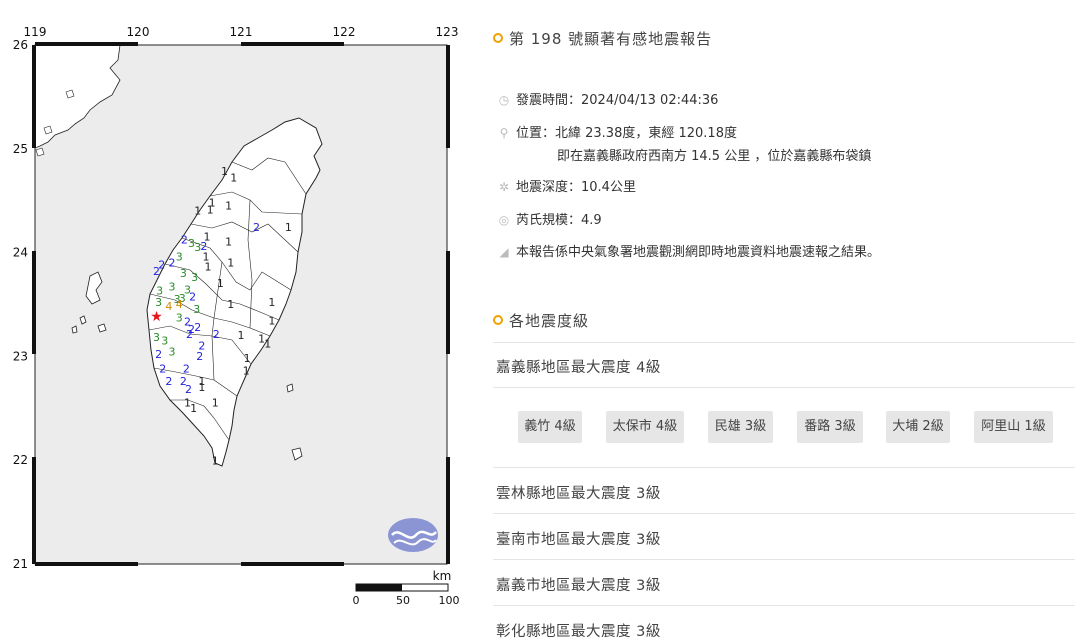 This screenshot has width=1075, height=644. What do you see at coordinates (611, 39) in the screenshot?
I see `report-title-text: 第 198 號顯著有感地震報告` at bounding box center [611, 39].